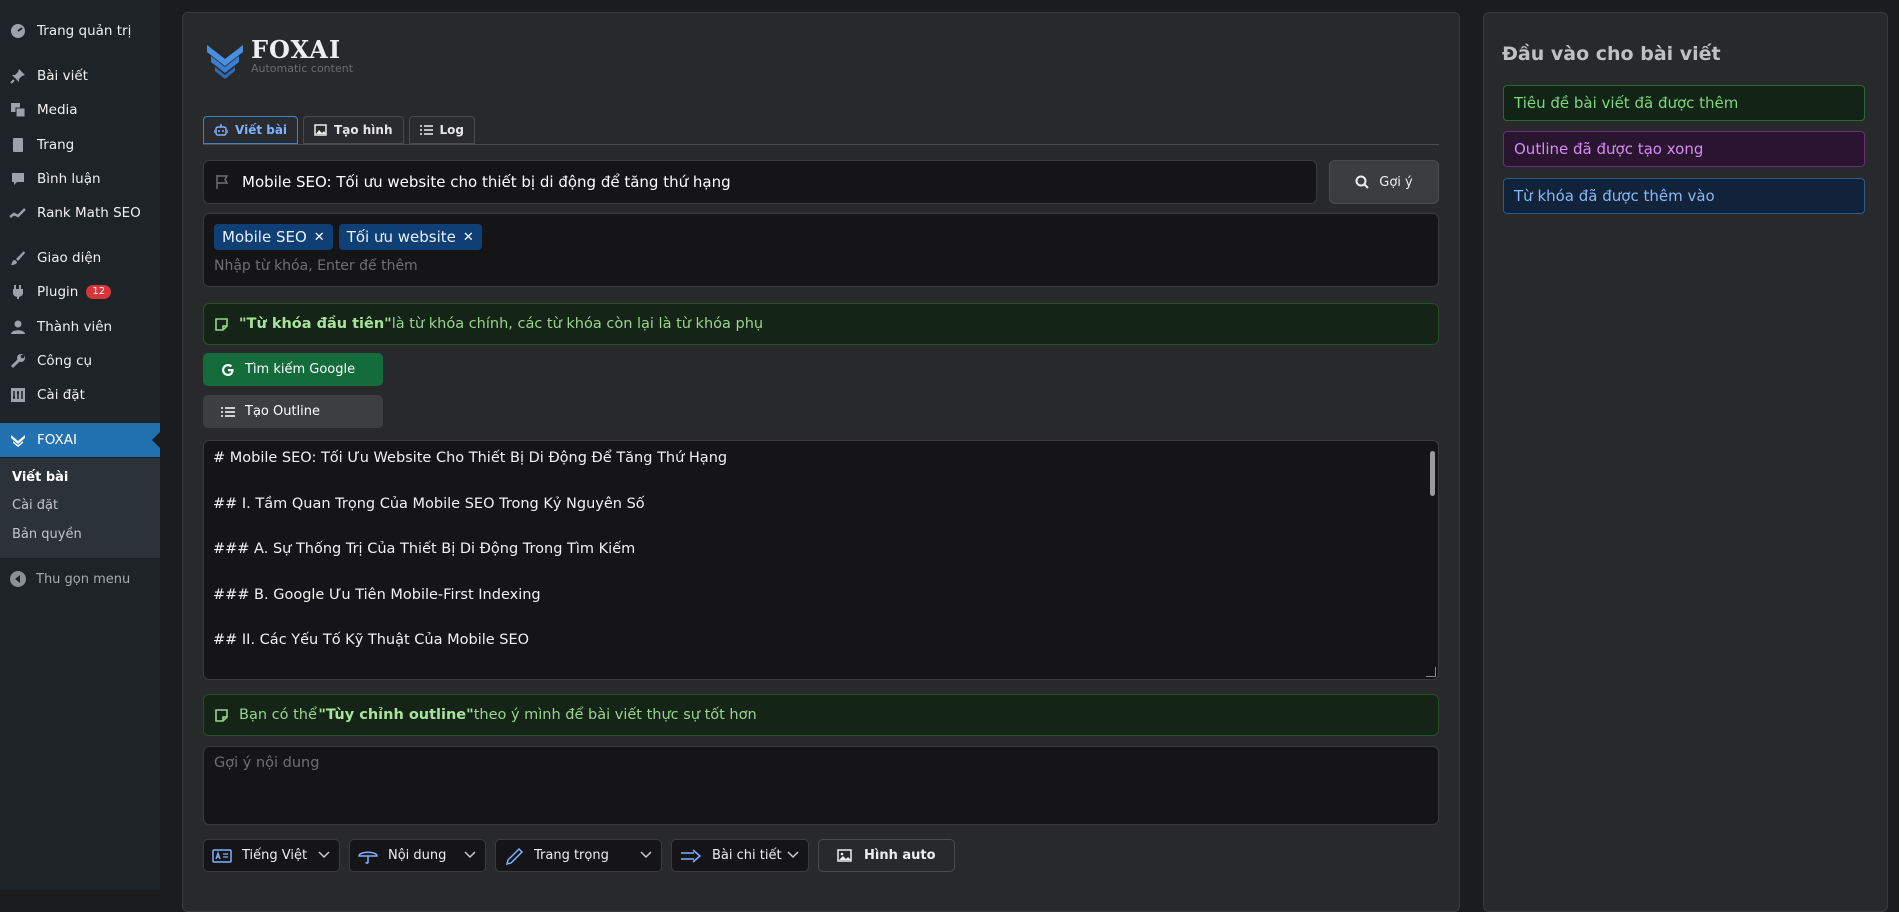  I want to click on sidebar-item-settings: Cài đặt, so click(80, 395).